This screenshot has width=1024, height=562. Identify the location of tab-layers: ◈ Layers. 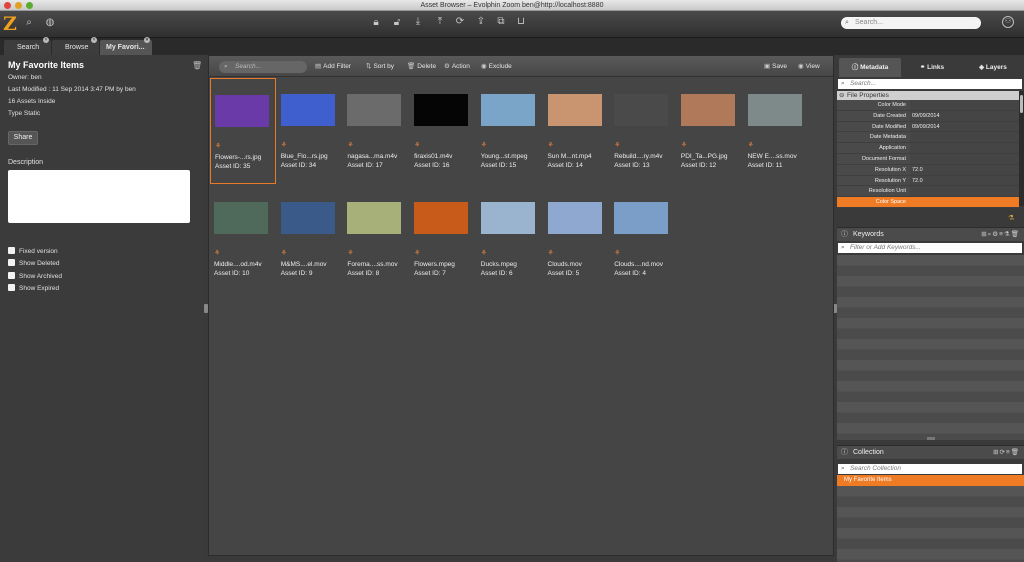
(993, 67).